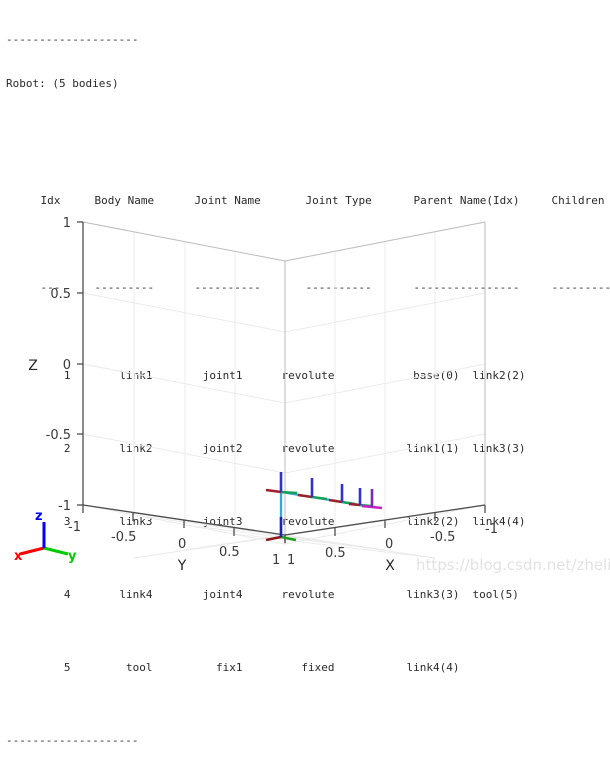  I want to click on y-tick-label: -0.5, so click(123, 537).